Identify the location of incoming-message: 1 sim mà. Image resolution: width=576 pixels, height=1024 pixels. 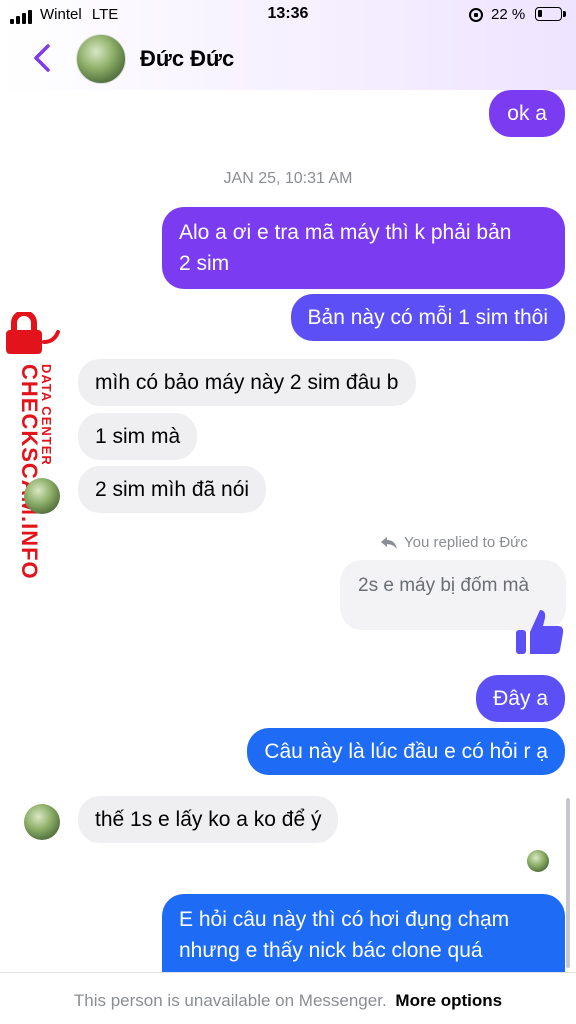
(138, 436).